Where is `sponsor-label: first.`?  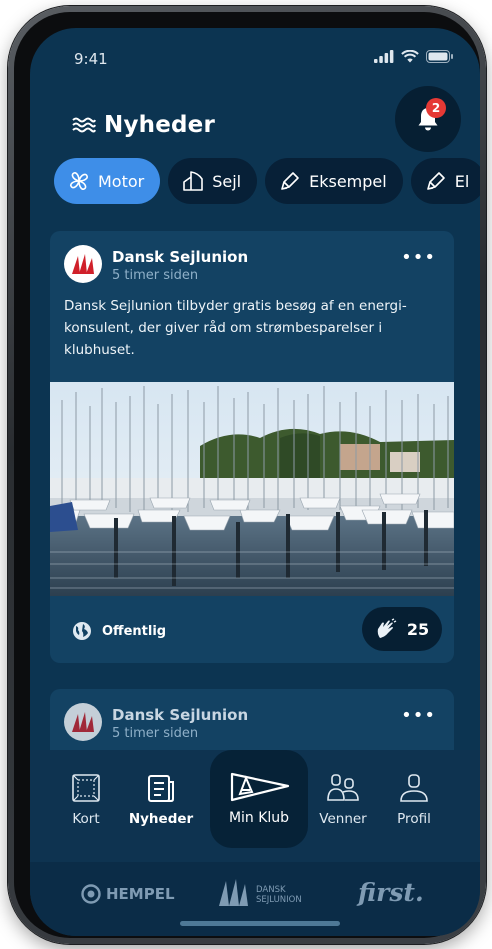 sponsor-label: first. is located at coordinates (391, 892).